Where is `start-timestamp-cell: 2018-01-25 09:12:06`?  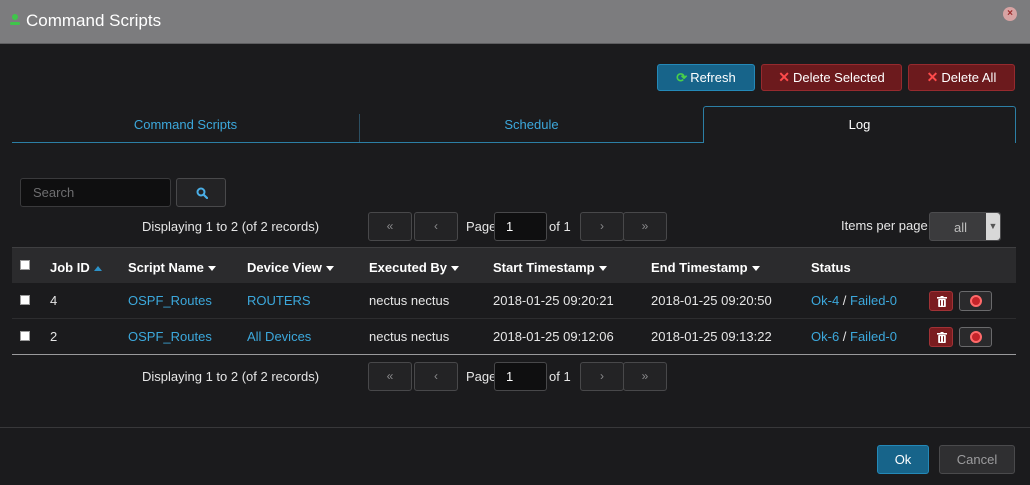 start-timestamp-cell: 2018-01-25 09:12:06 is located at coordinates (553, 336).